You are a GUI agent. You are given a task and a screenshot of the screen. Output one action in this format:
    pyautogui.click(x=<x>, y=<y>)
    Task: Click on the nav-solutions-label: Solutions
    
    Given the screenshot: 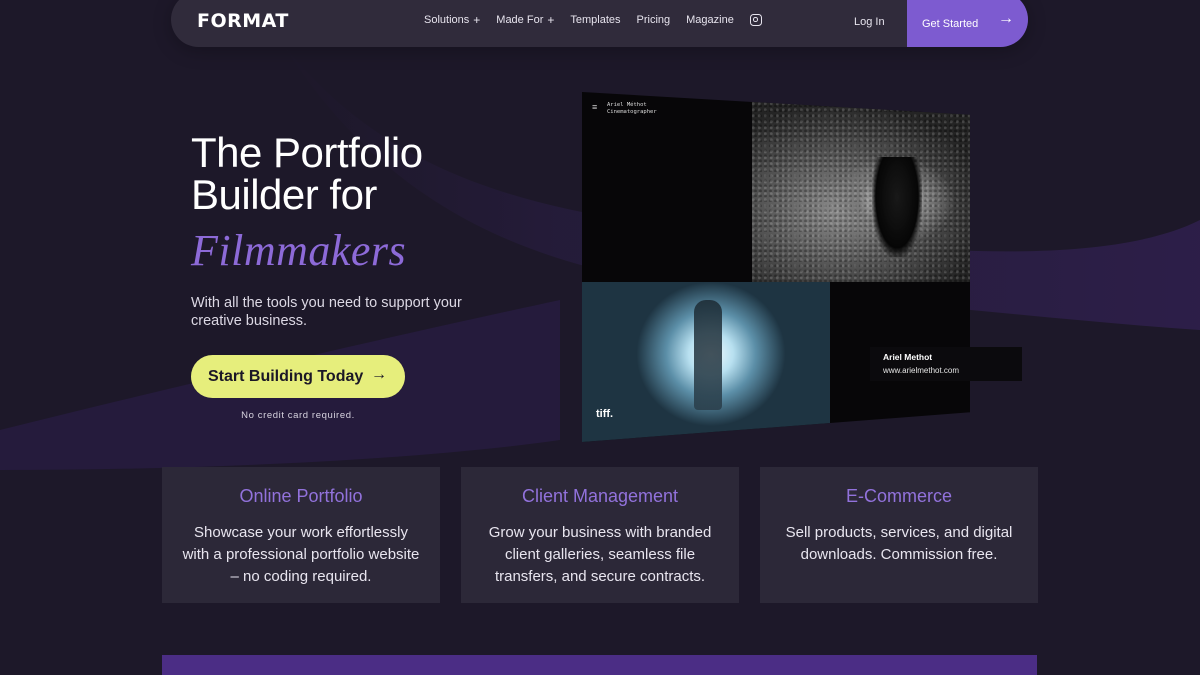 What is the action you would take?
    pyautogui.click(x=447, y=20)
    